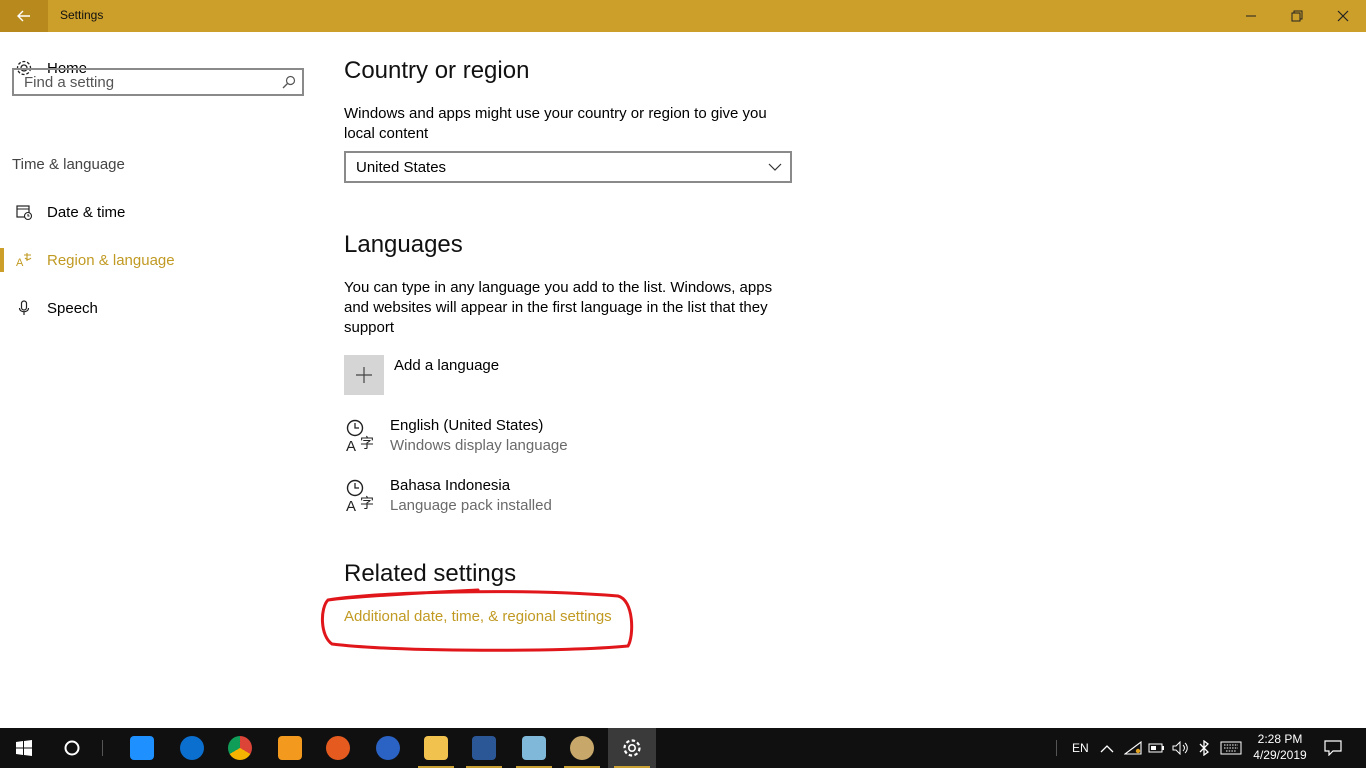 The width and height of the screenshot is (1366, 768). Describe the element at coordinates (479, 445) in the screenshot. I see `language-status: Windows display language` at that location.